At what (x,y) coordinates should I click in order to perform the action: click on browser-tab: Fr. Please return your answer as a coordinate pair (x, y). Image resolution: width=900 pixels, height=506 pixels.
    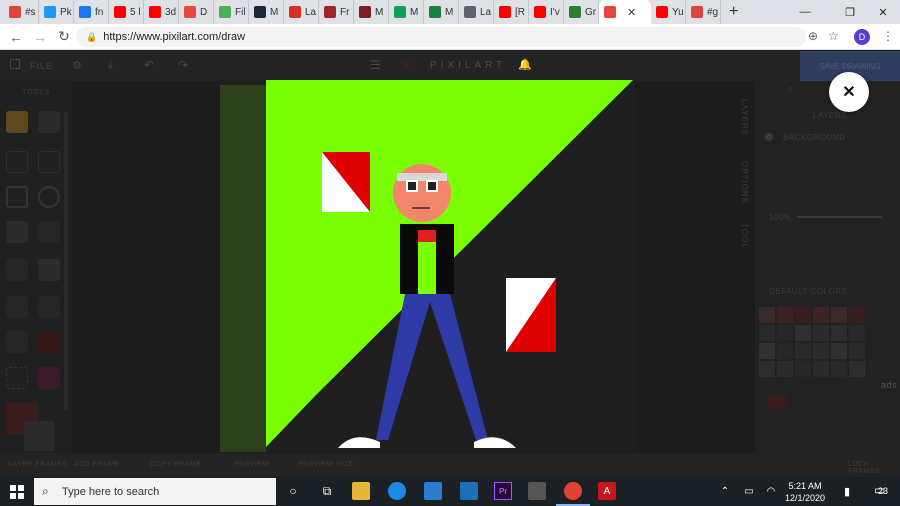
    Looking at the image, I should click on (336, 12).